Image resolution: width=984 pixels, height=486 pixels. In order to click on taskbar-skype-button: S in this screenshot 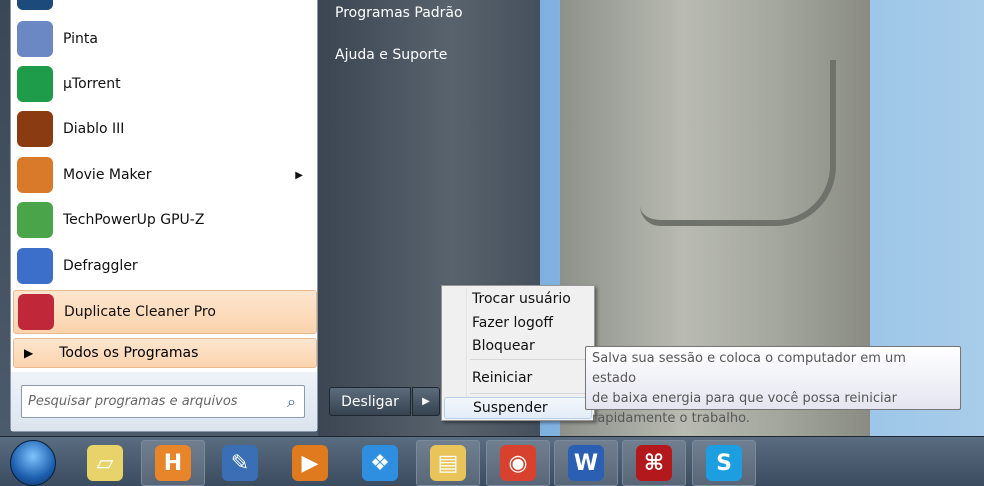, I will do `click(724, 463)`.